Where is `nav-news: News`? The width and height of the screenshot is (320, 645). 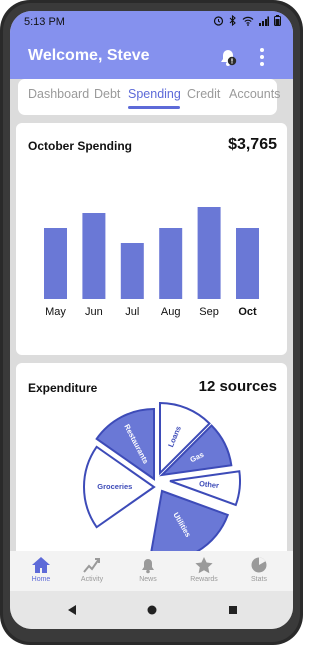
nav-news: News is located at coordinates (148, 569).